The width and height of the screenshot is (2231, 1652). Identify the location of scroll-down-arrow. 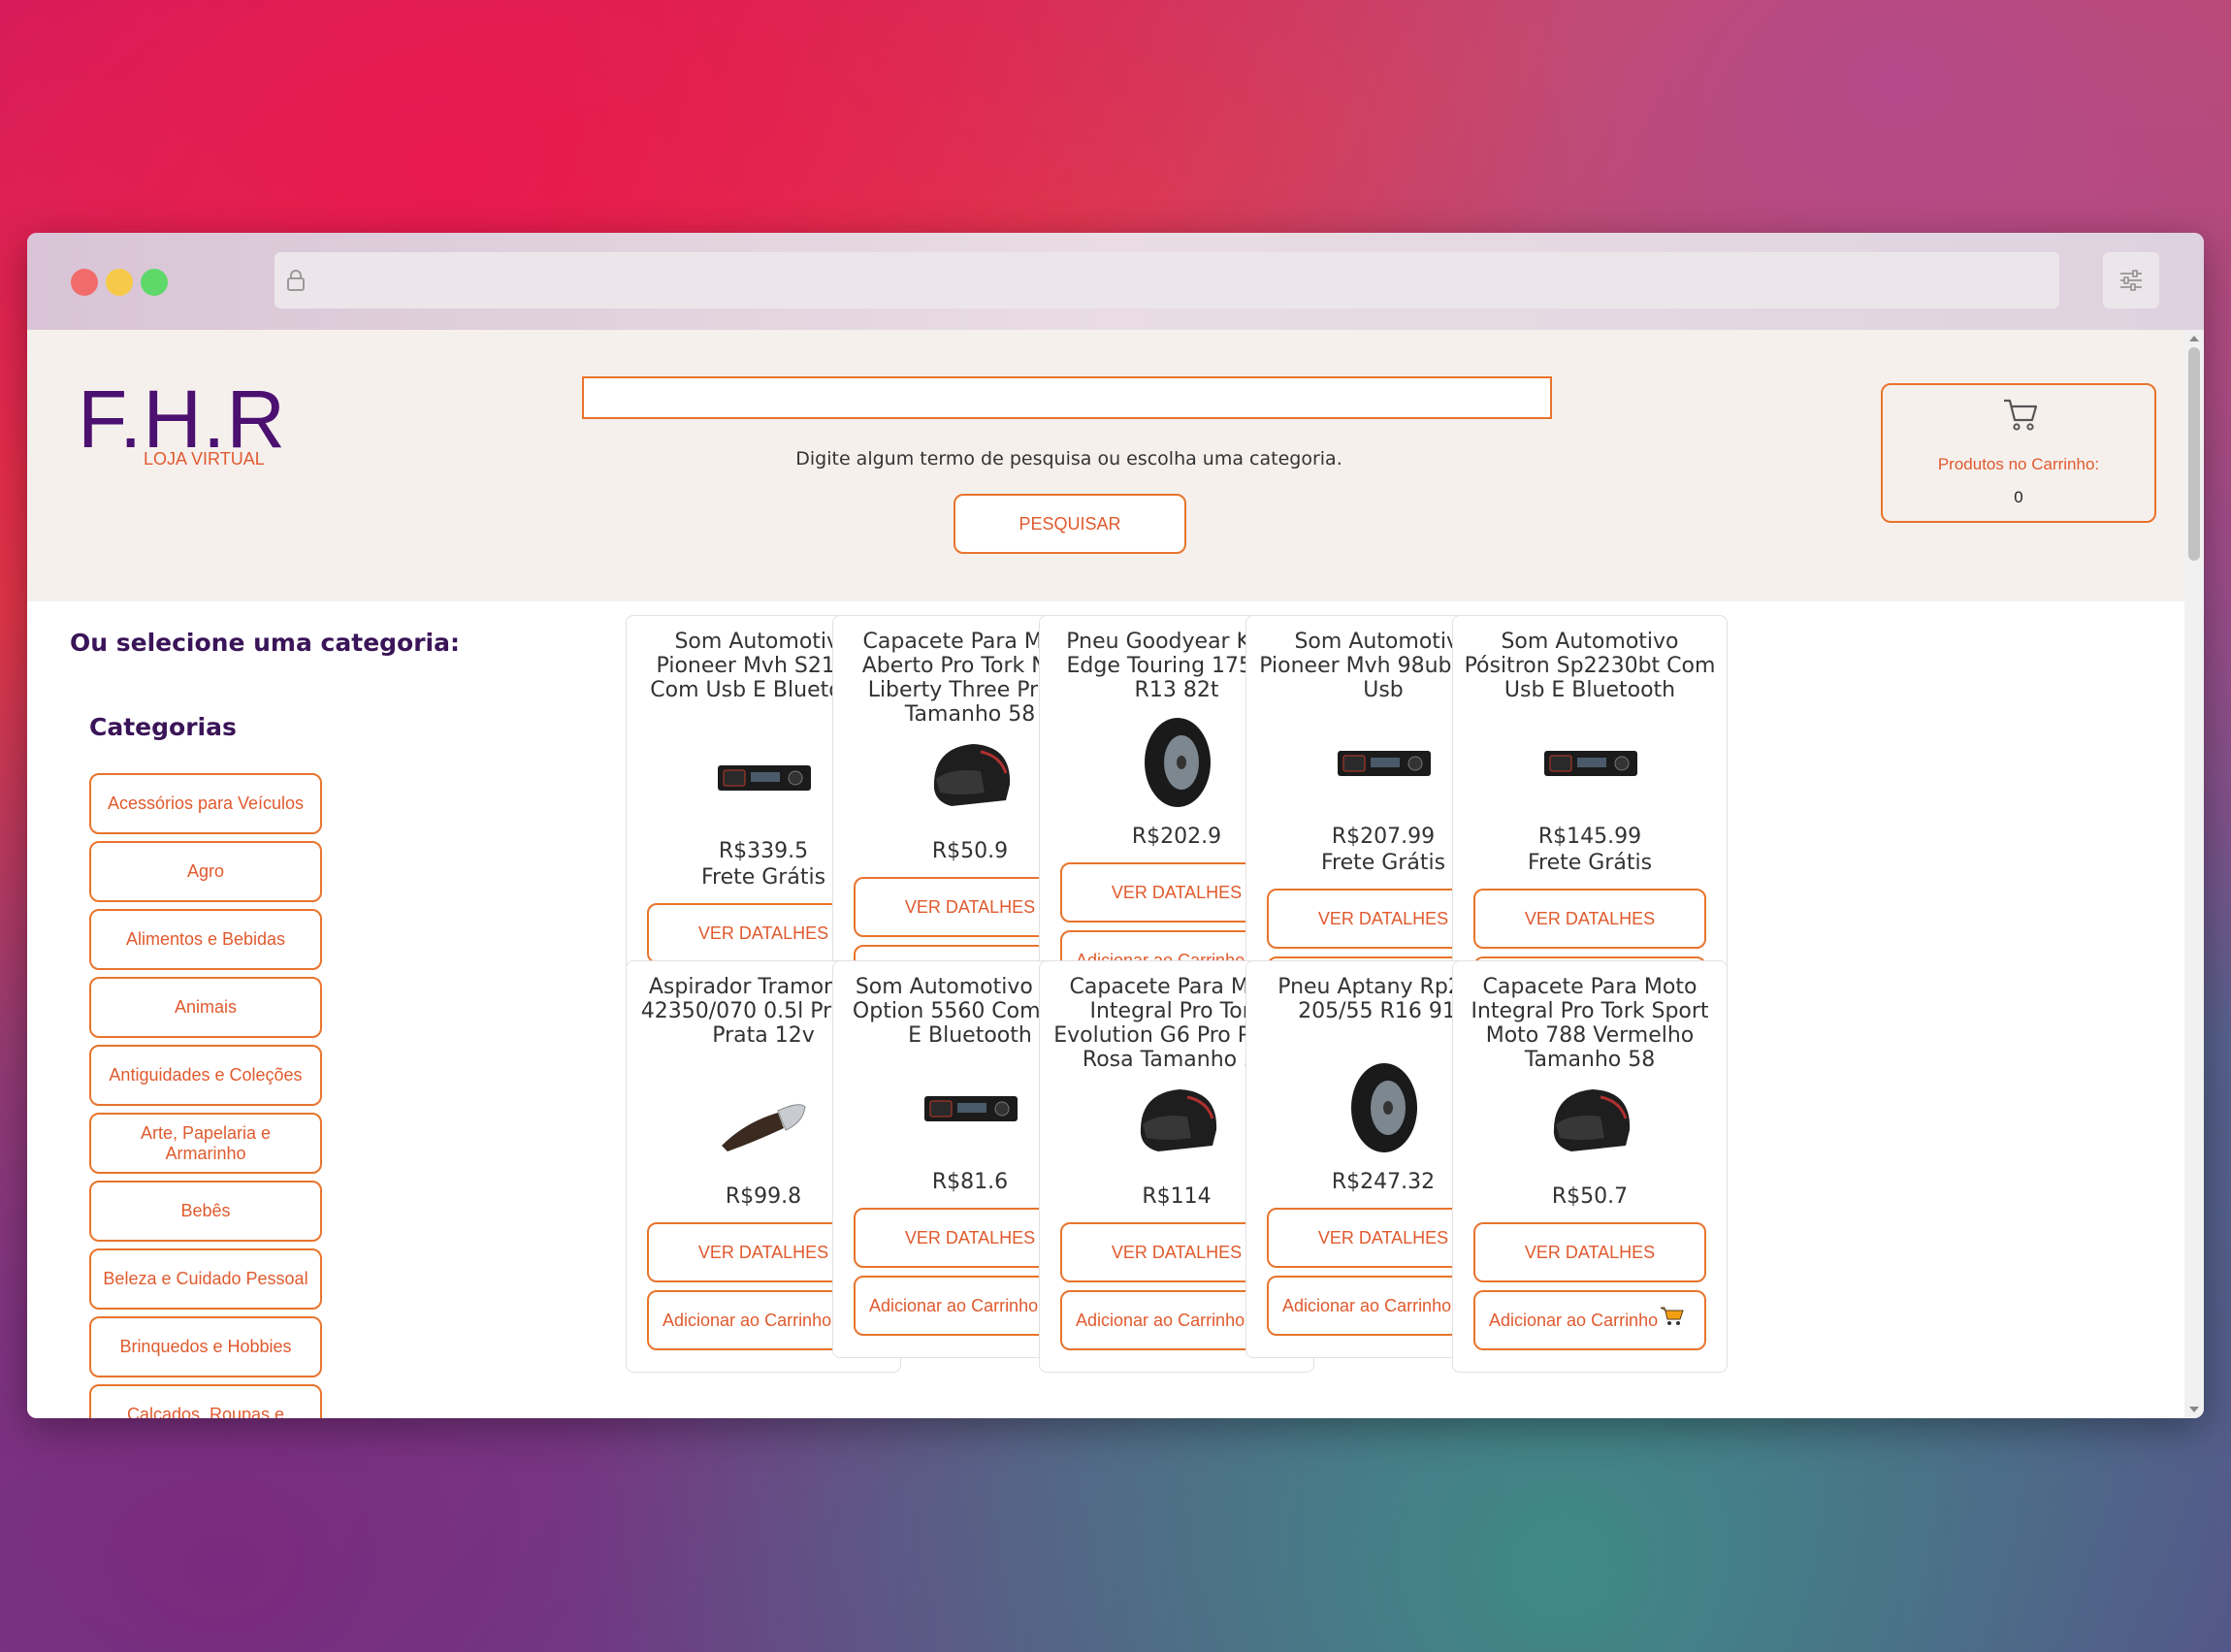
(2194, 1409).